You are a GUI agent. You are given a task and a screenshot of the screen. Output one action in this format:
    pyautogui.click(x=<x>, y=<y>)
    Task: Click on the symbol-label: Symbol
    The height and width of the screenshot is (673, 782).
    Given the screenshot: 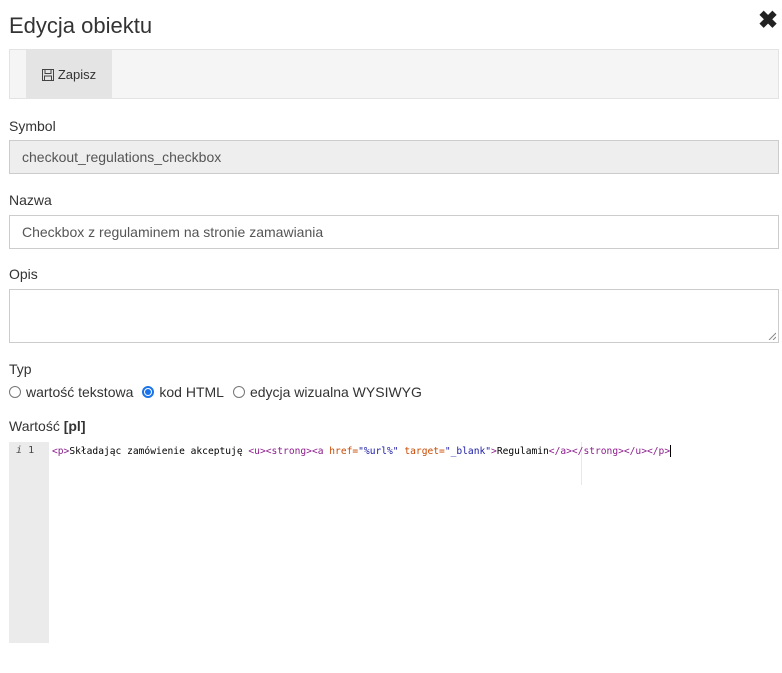 What is the action you would take?
    pyautogui.click(x=32, y=126)
    